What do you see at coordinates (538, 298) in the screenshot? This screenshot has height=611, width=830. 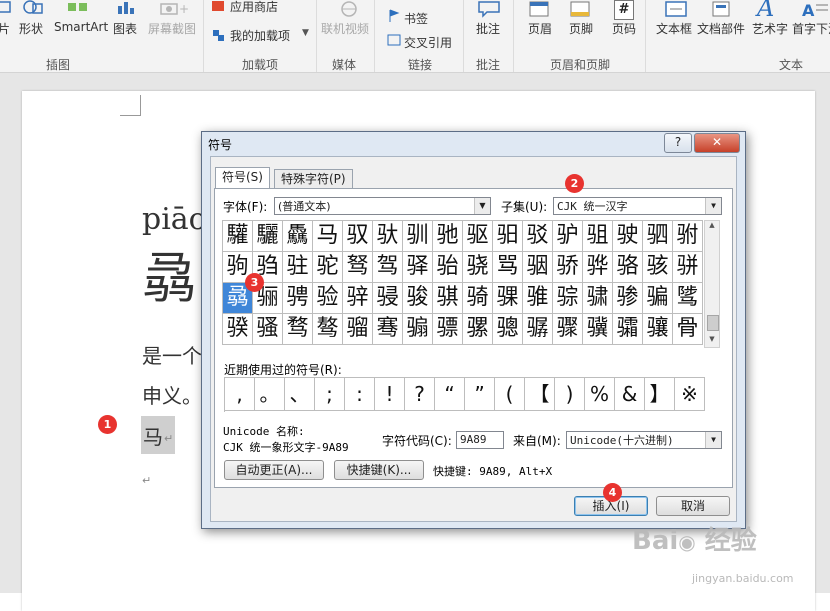 I see `symbol-cell: 骓` at bounding box center [538, 298].